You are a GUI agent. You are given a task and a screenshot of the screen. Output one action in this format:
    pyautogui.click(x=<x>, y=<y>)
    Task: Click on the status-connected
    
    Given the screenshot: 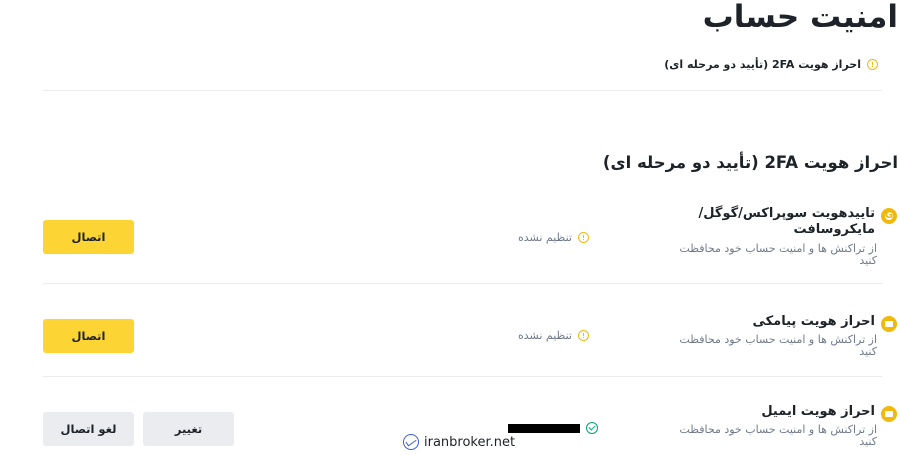 What is the action you would take?
    pyautogui.click(x=553, y=428)
    